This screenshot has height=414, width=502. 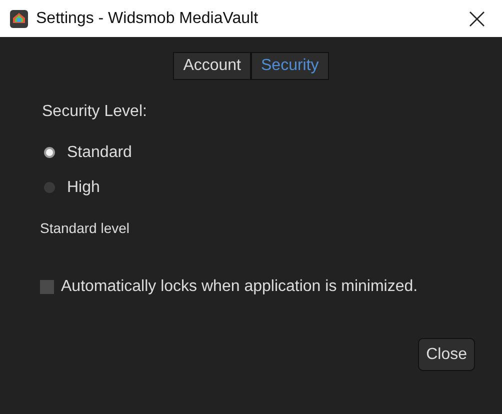 What do you see at coordinates (95, 112) in the screenshot?
I see `section-label: Security Level:` at bounding box center [95, 112].